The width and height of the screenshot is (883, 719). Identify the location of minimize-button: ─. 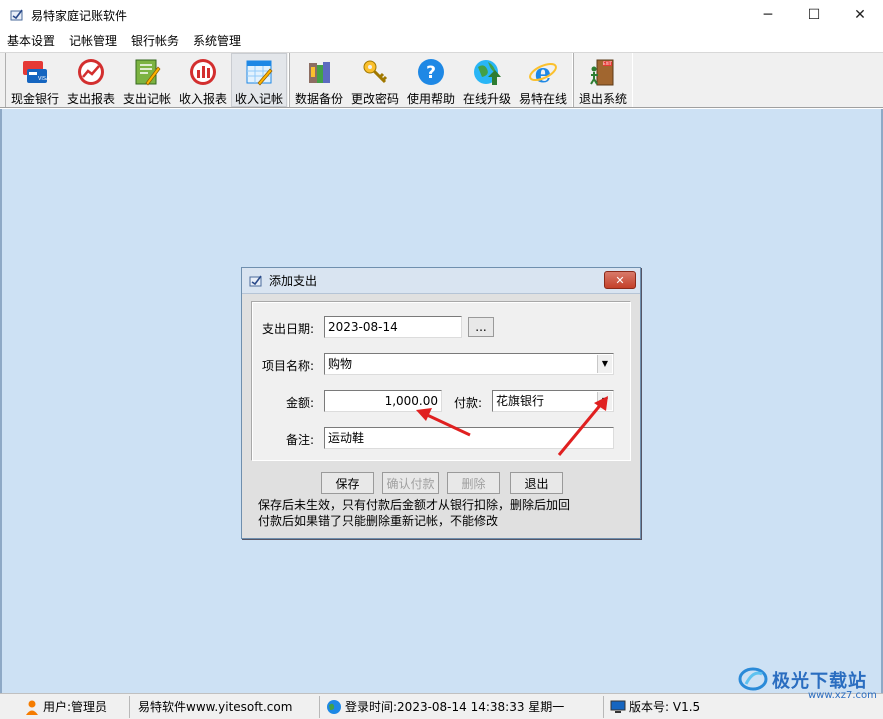
(768, 15).